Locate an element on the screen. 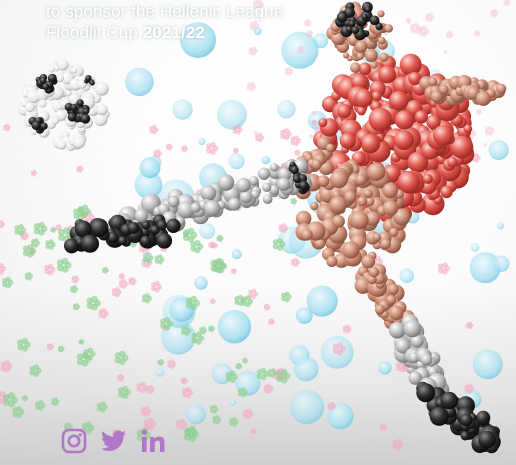 The width and height of the screenshot is (516, 465). social-links is located at coordinates (114, 441).